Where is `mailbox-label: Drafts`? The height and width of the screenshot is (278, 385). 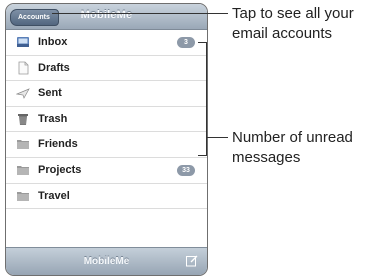 mailbox-label: Drafts is located at coordinates (54, 67).